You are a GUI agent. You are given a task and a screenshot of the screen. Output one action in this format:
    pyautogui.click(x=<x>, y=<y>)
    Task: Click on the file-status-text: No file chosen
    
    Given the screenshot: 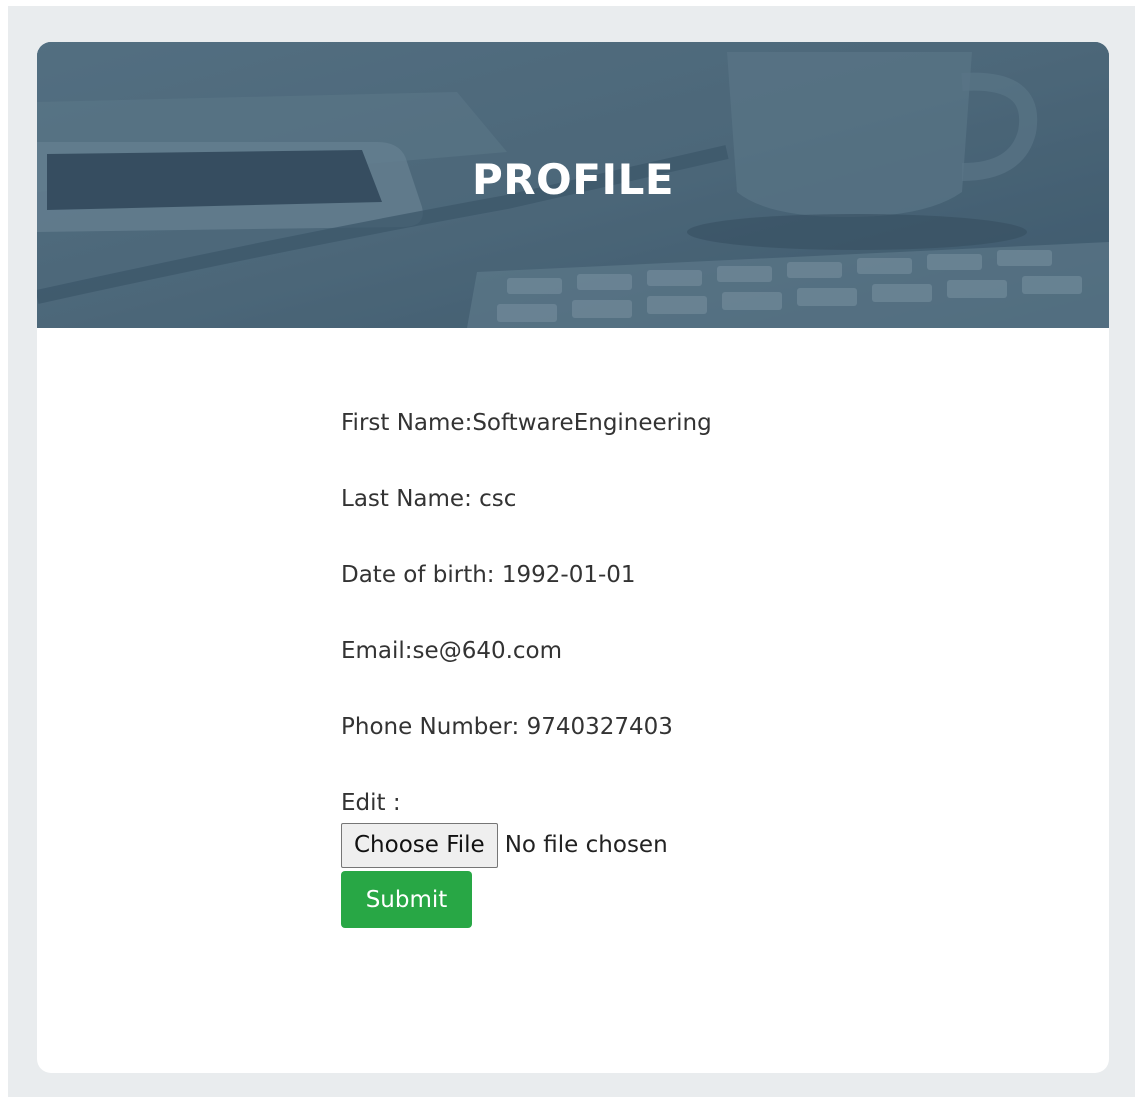 What is the action you would take?
    pyautogui.click(x=586, y=845)
    